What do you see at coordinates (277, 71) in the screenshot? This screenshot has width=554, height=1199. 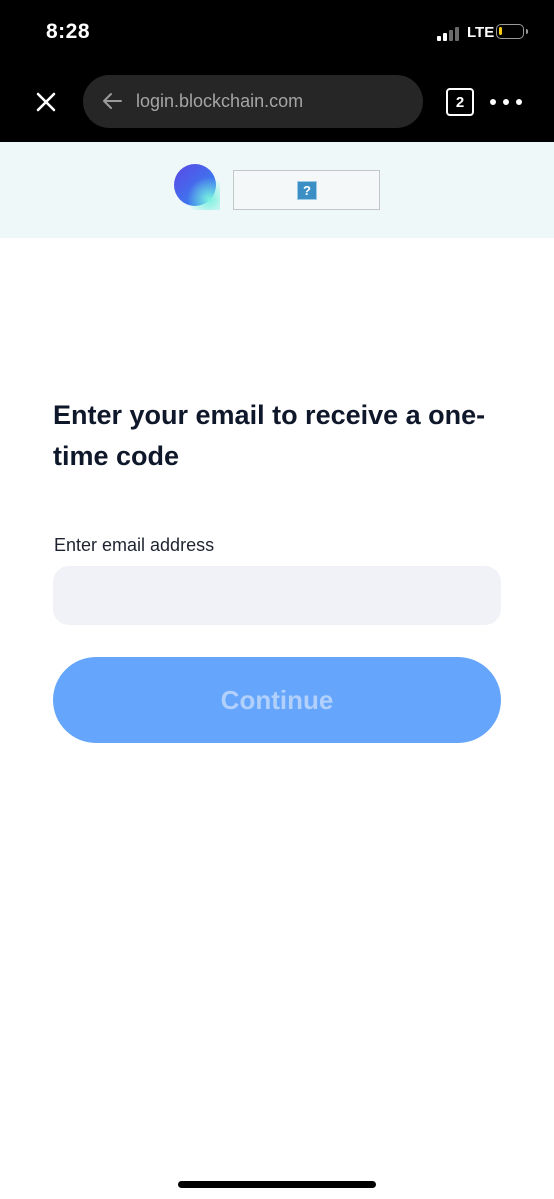 I see `browser-top-bar: 8:28 LTE login.blockchain.com 2` at bounding box center [277, 71].